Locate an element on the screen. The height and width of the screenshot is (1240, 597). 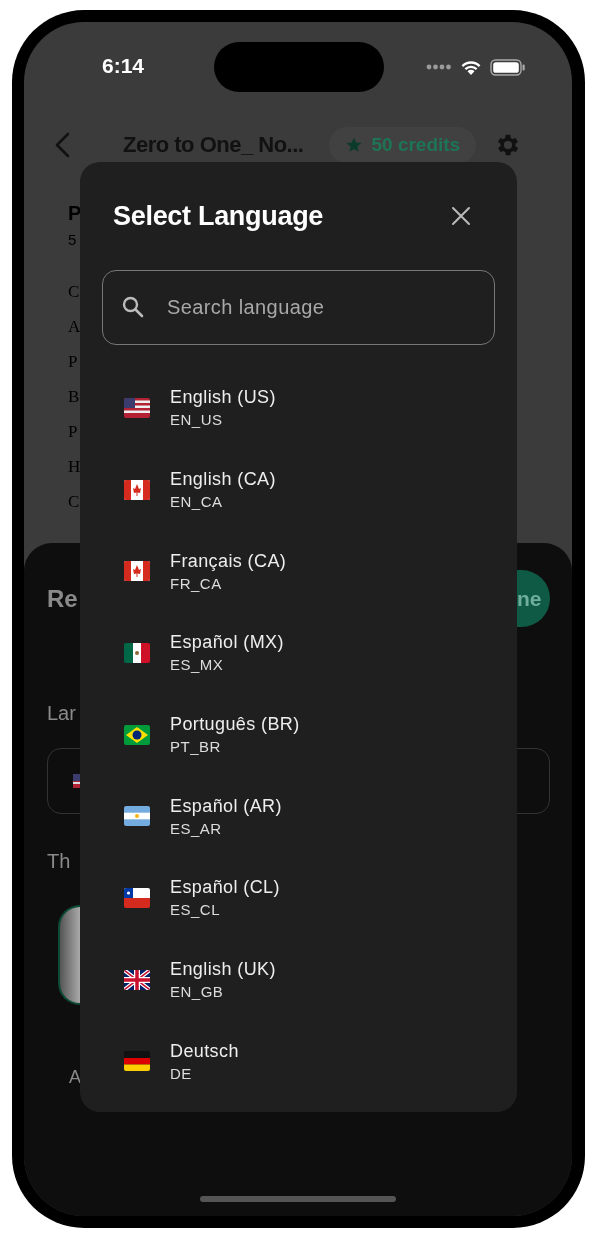
theme-label: Th is located at coordinates (59, 861).